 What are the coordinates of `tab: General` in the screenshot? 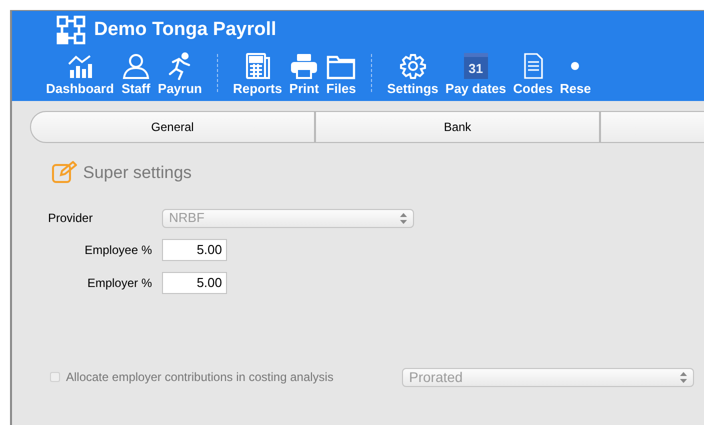 It's located at (172, 127).